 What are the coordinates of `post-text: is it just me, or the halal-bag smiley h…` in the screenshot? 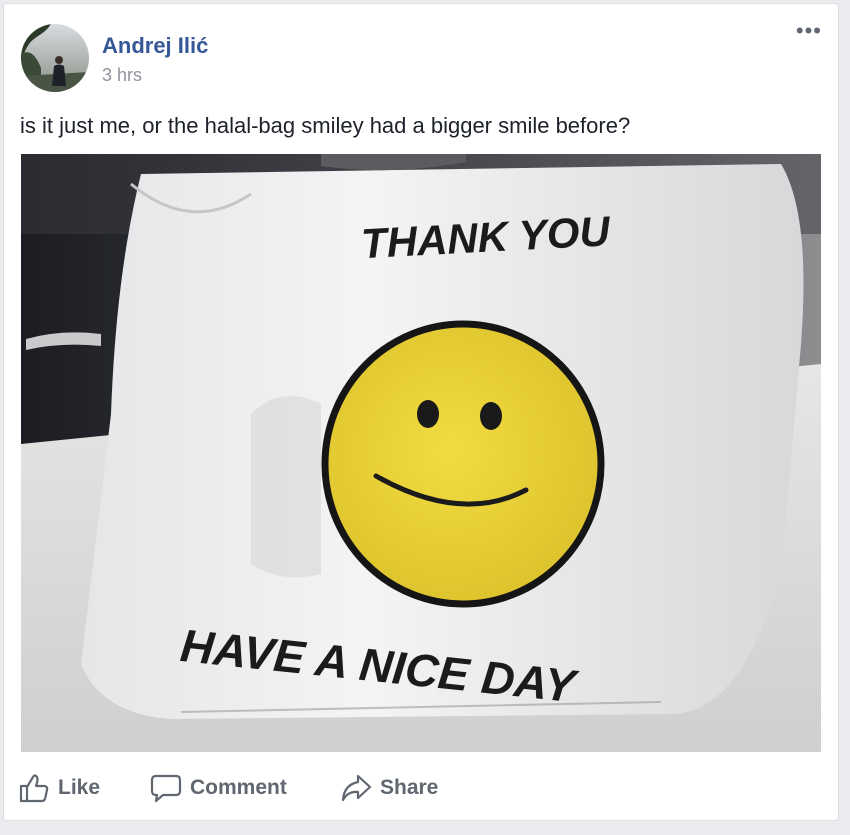 It's located at (325, 125).